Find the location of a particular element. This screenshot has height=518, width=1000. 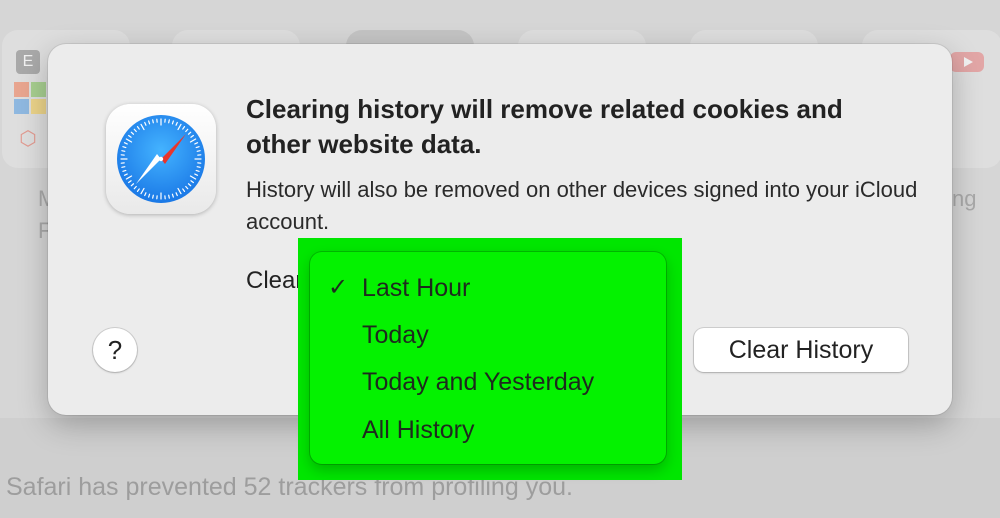

help-button: ? is located at coordinates (115, 350).